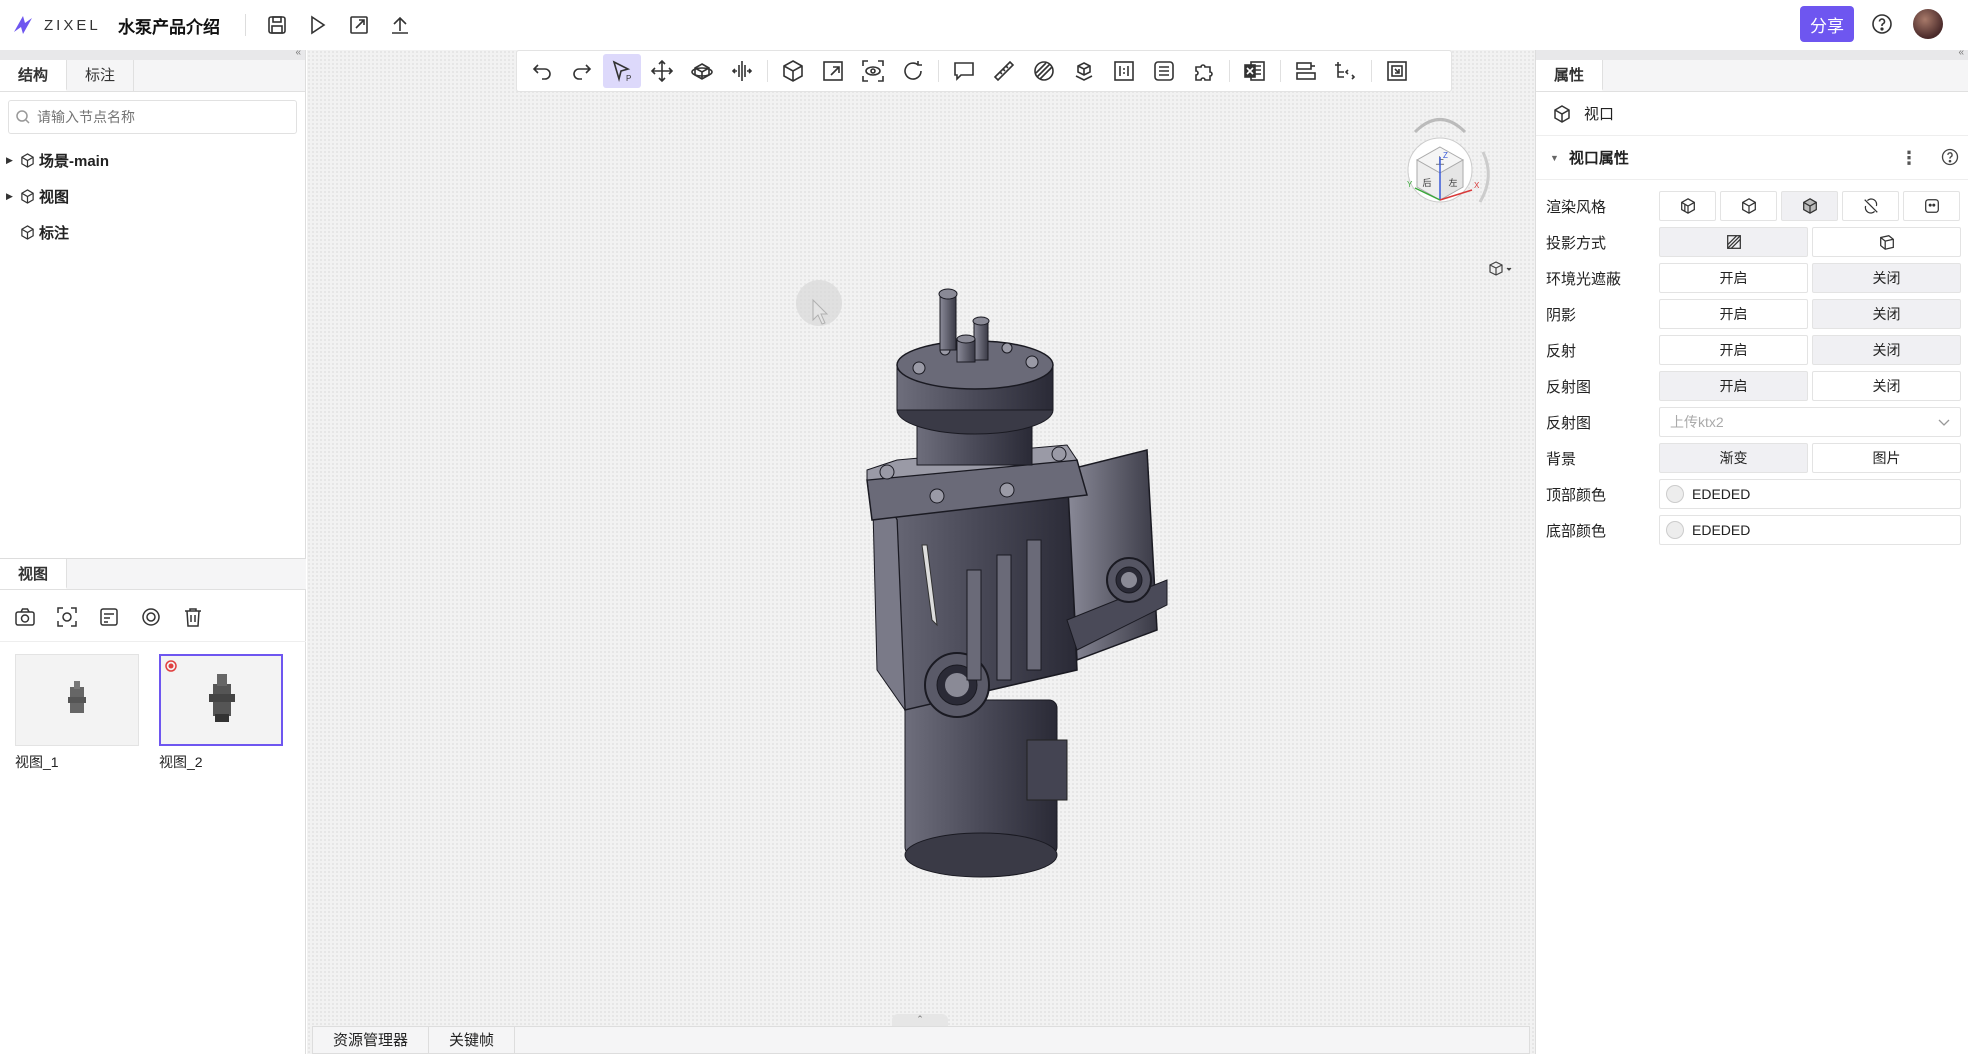 The image size is (1968, 1055). I want to click on top-color-picker: EDEDED, so click(1810, 494).